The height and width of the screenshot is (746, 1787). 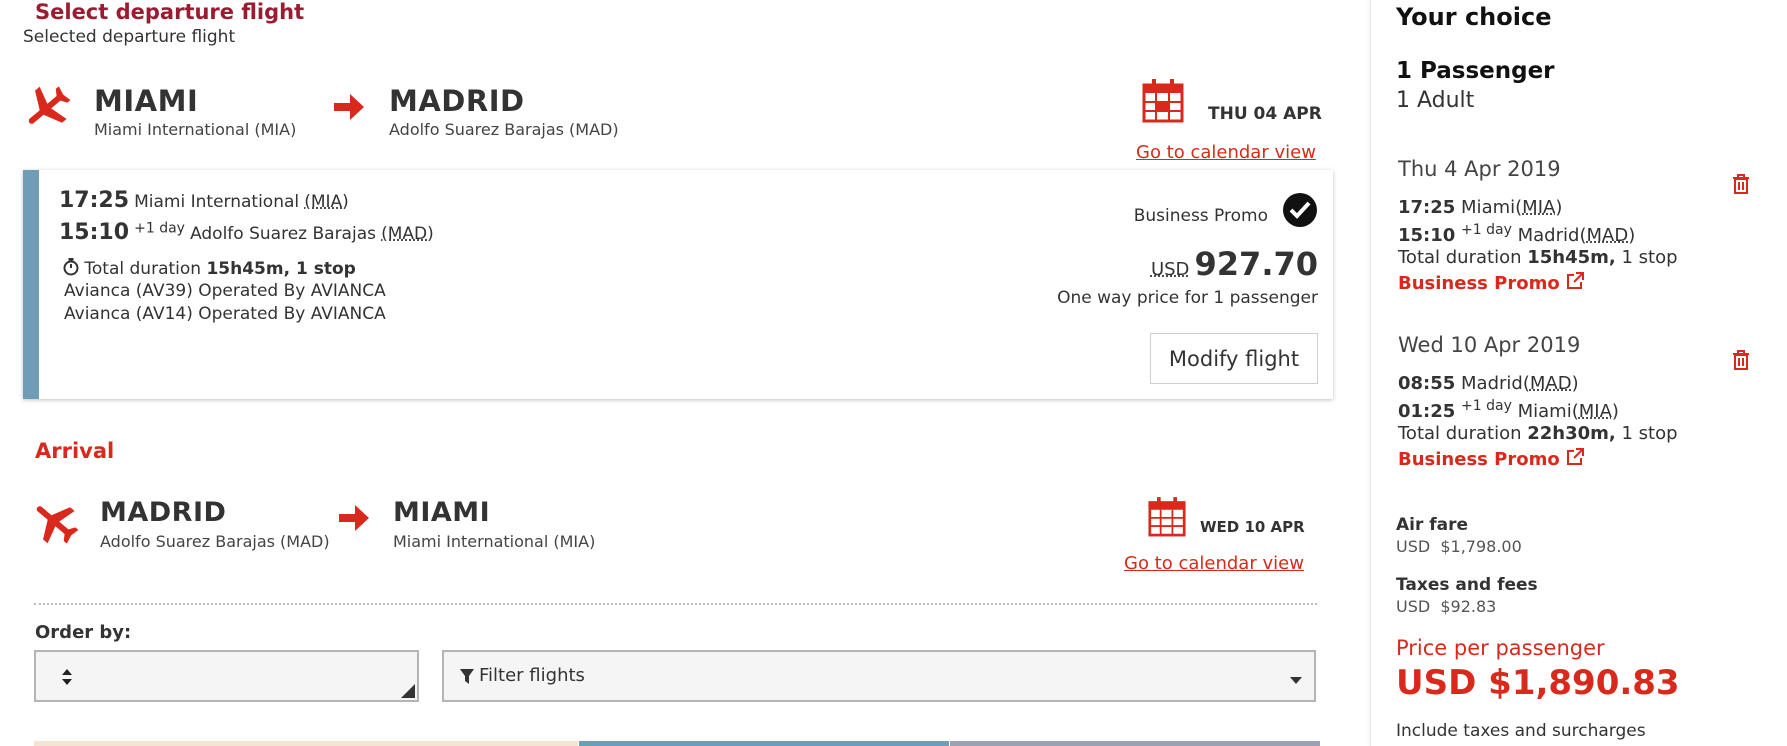 I want to click on inbound-dep-city: Madrid, so click(x=1492, y=383).